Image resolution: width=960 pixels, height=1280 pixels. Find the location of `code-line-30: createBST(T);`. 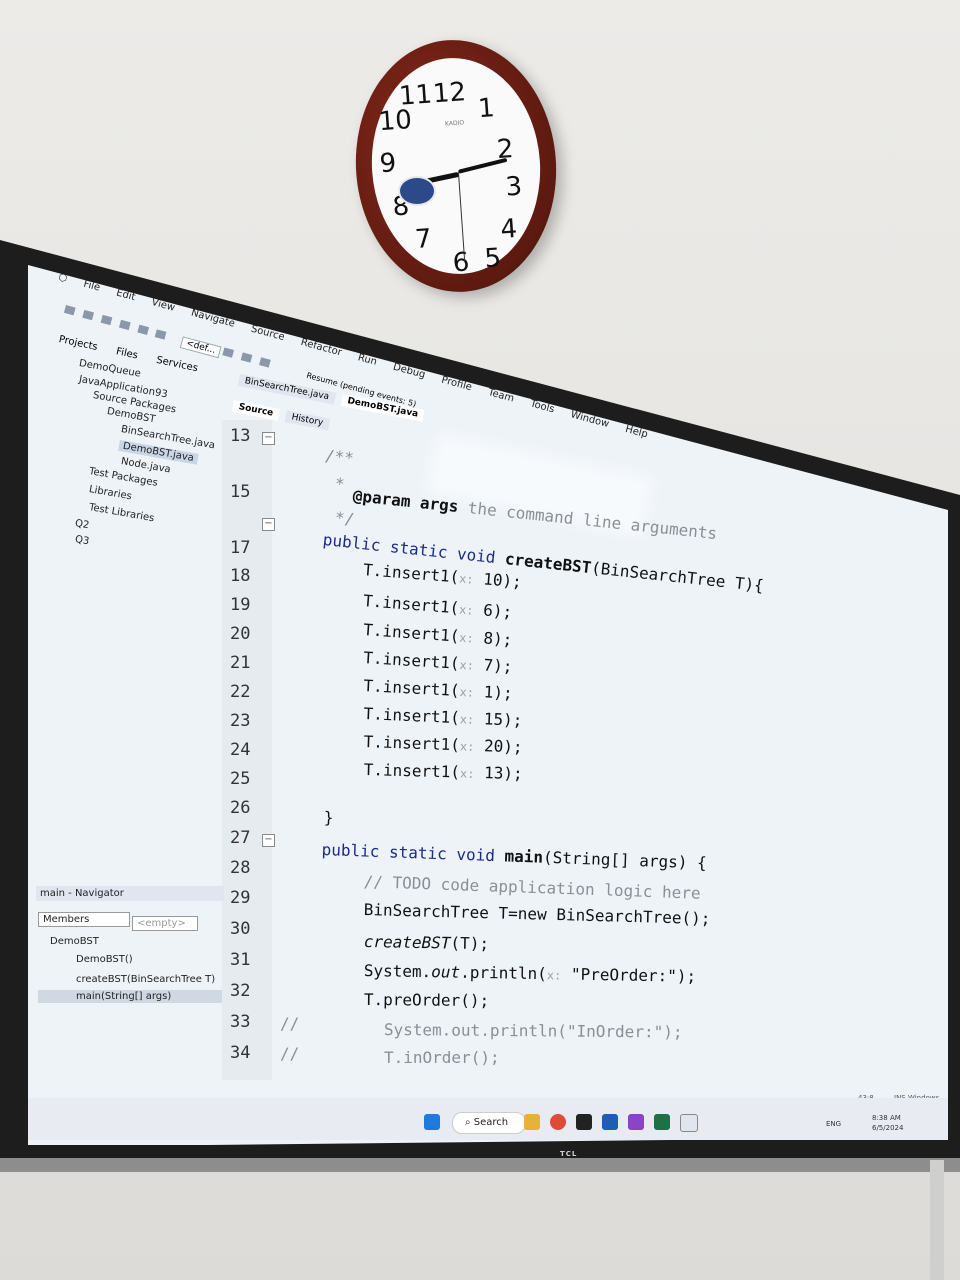

code-line-30: createBST(T); is located at coordinates (426, 943).